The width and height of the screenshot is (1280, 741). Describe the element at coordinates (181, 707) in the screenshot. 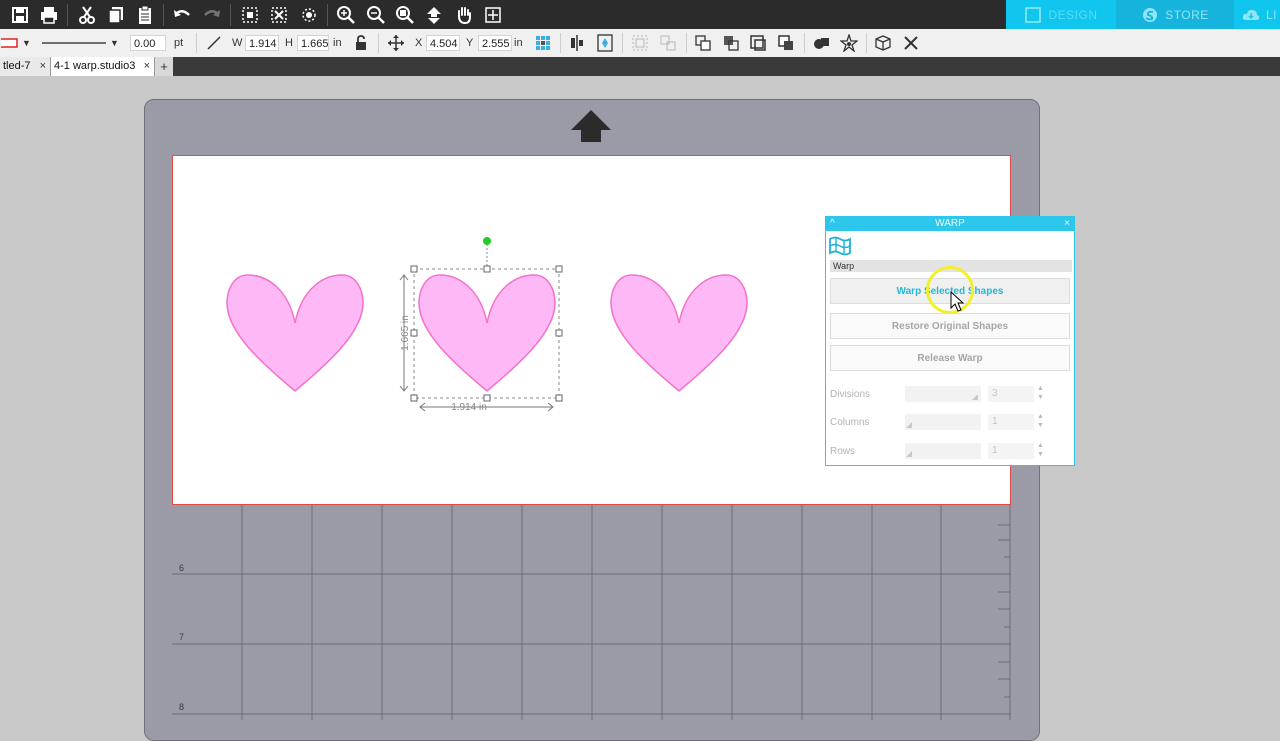

I see `grid-row-label: 8` at that location.